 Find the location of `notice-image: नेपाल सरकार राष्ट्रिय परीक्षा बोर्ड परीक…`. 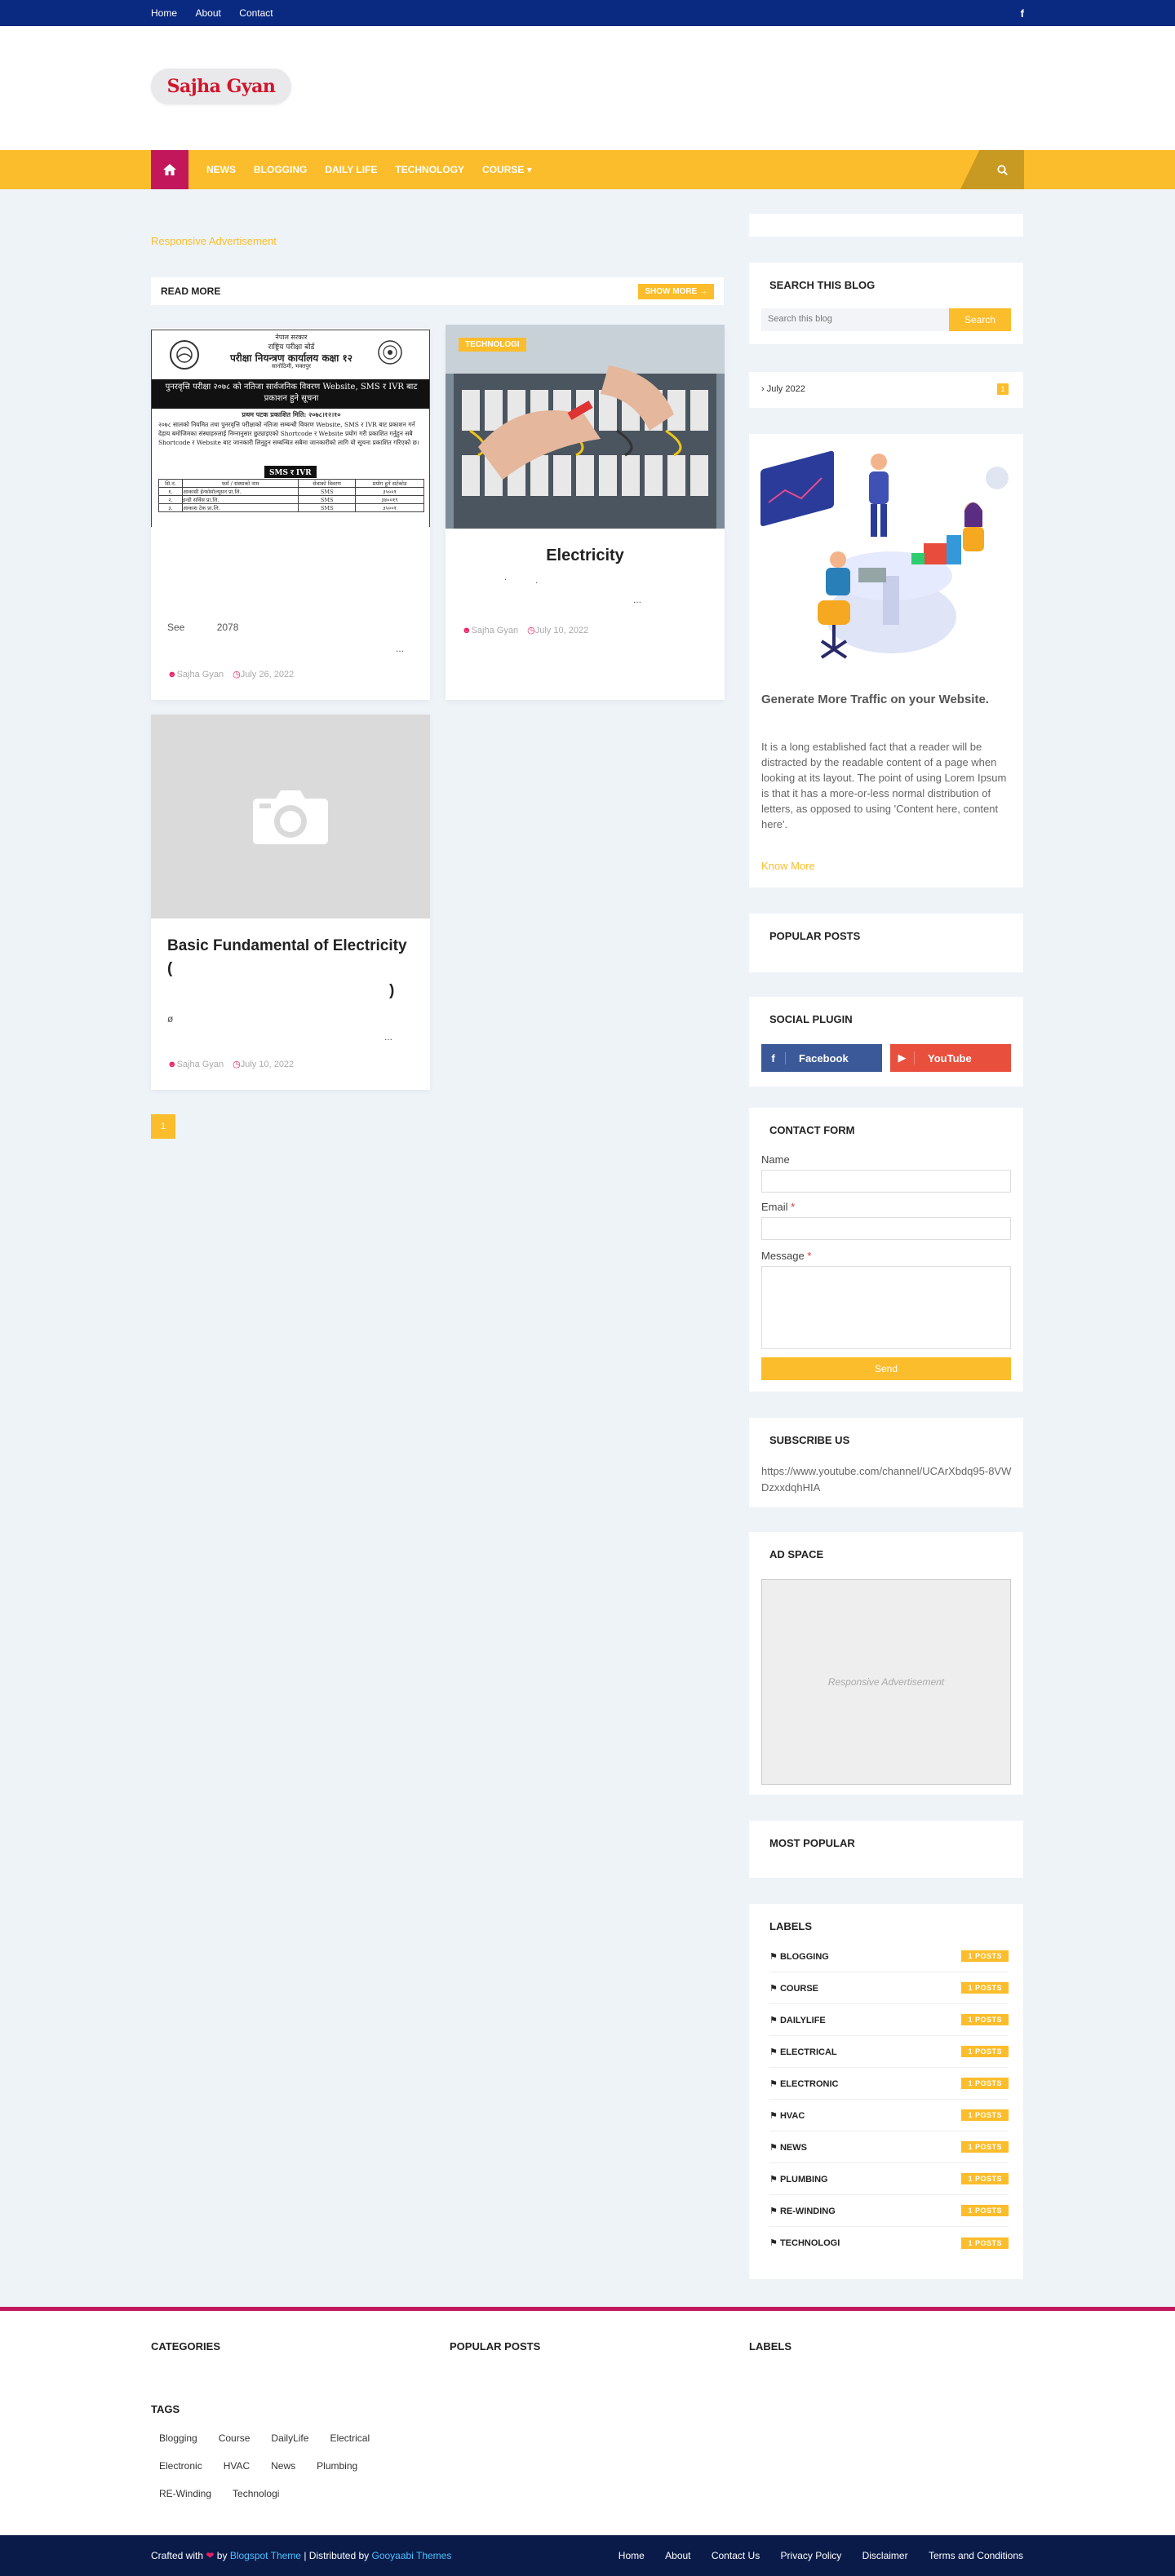

notice-image: नेपाल सरकार राष्ट्रिय परीक्षा बोर्ड परीक… is located at coordinates (290, 428).